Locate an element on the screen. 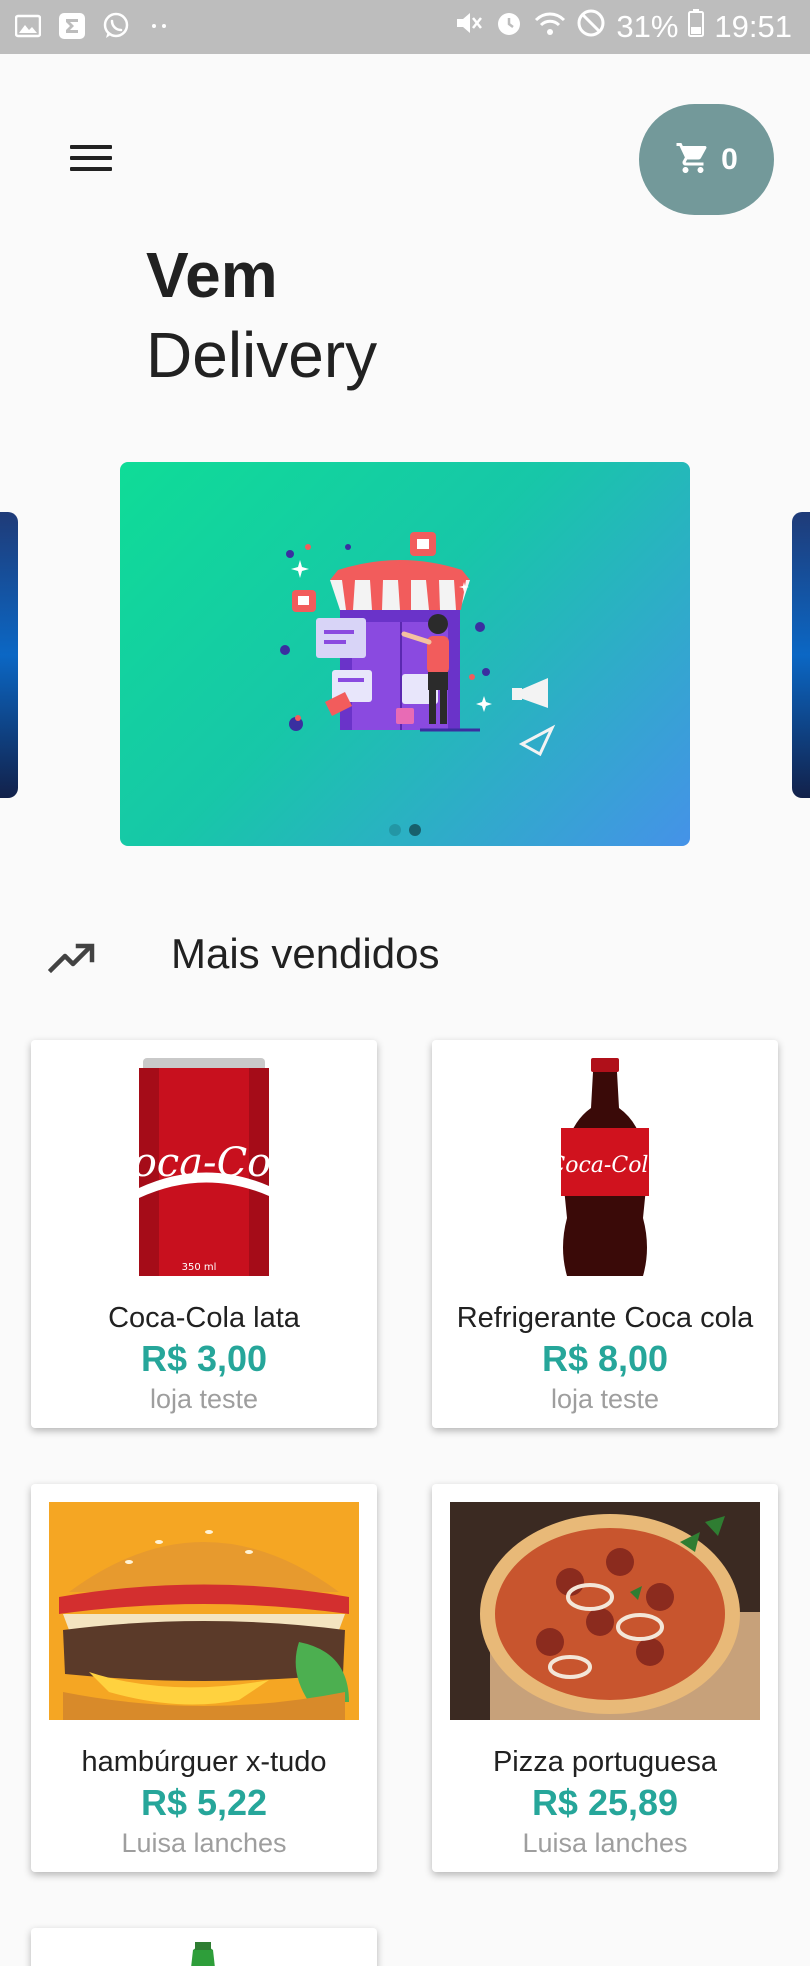 This screenshot has height=1966, width=810. clock-text: 19:51 is located at coordinates (753, 26).